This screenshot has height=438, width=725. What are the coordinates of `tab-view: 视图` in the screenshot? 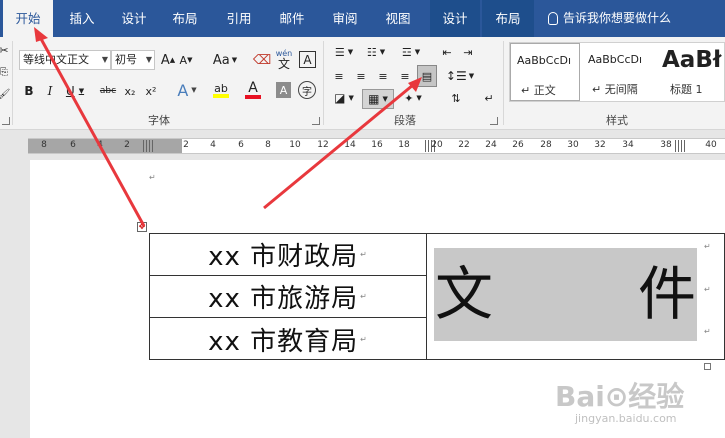 It's located at (398, 18).